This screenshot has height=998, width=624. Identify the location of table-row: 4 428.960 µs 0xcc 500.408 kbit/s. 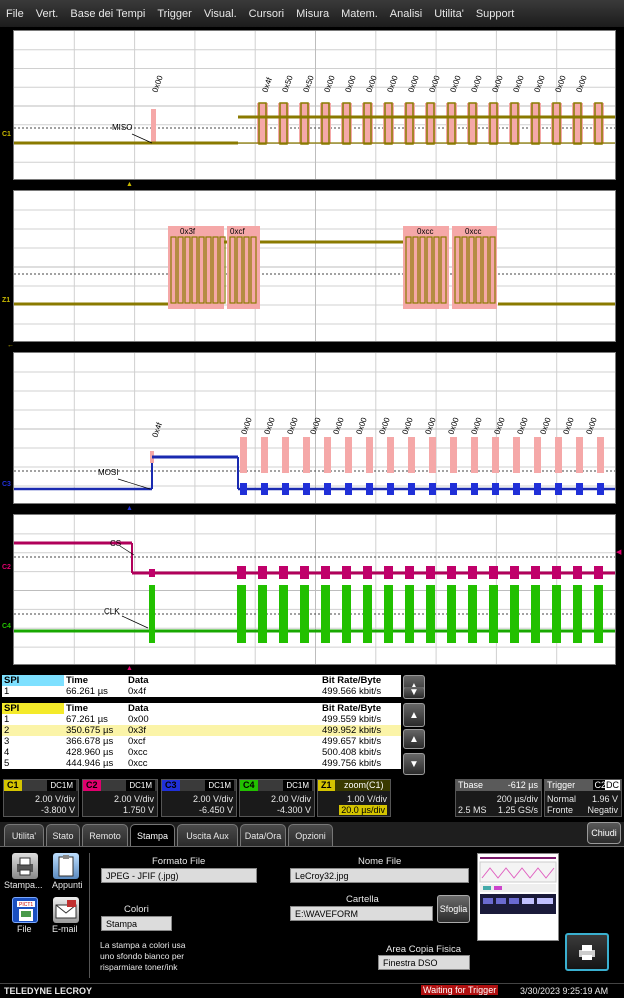
(201, 752).